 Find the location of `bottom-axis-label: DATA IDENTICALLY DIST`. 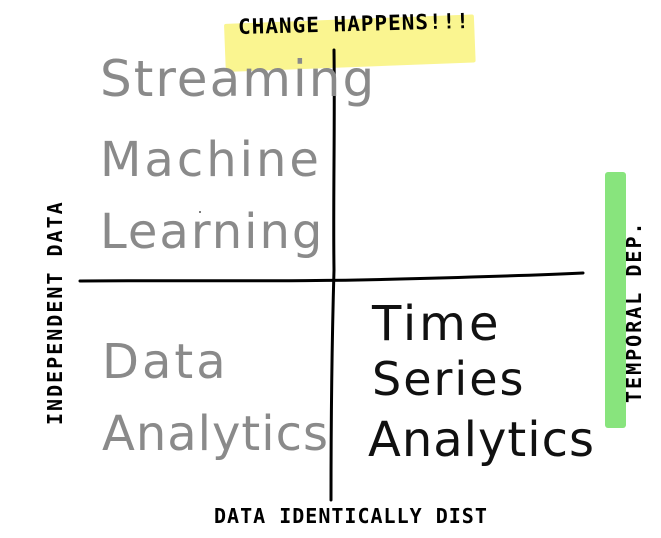

bottom-axis-label: DATA IDENTICALLY DIST is located at coordinates (351, 516).